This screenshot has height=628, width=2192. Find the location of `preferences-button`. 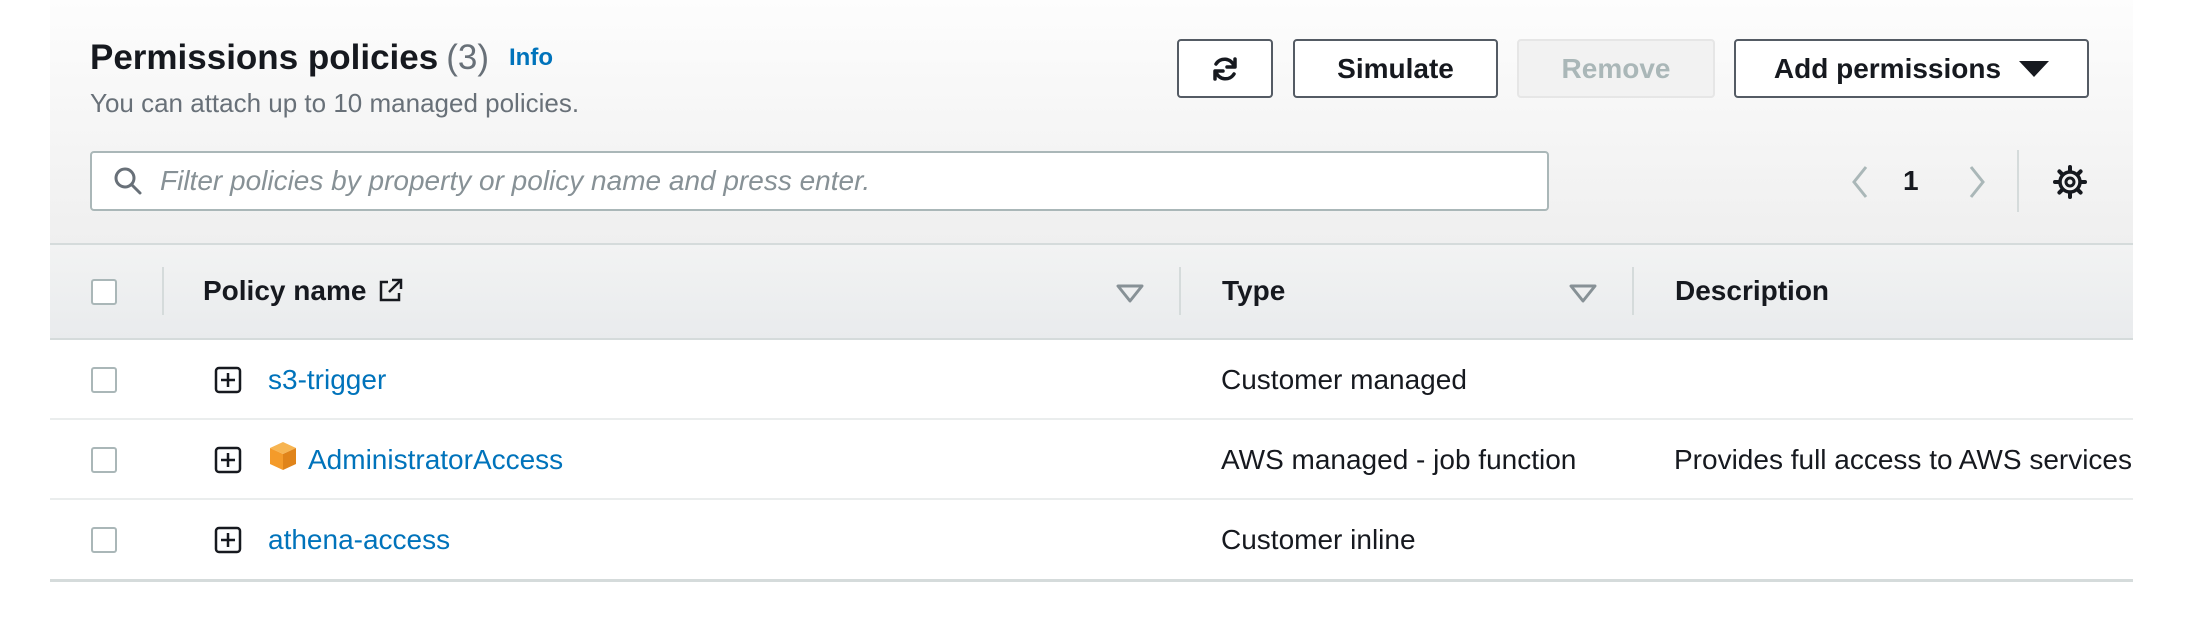

preferences-button is located at coordinates (2070, 182).